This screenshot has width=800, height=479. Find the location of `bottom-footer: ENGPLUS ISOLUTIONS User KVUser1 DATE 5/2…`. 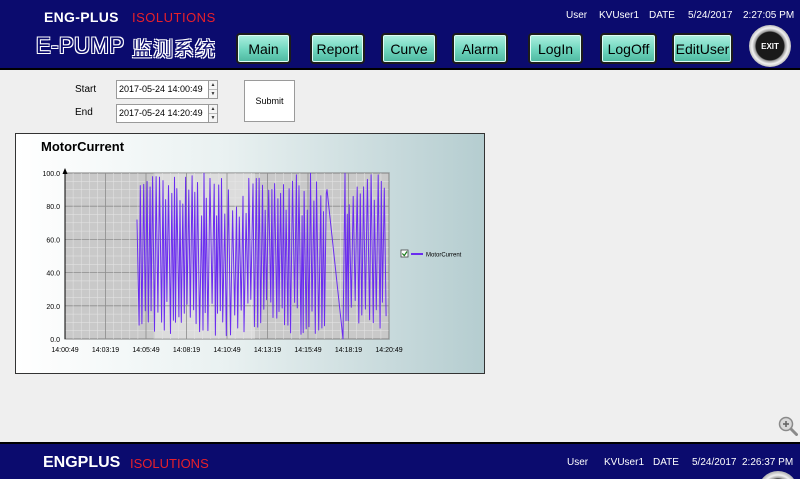

bottom-footer: ENGPLUS ISOLUTIONS User KVUser1 DATE 5/2… is located at coordinates (400, 460).